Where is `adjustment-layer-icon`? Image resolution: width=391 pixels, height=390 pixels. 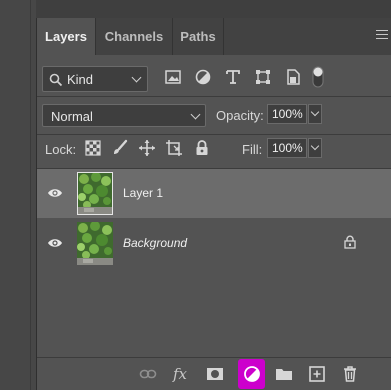
adjustment-layer-icon is located at coordinates (252, 374).